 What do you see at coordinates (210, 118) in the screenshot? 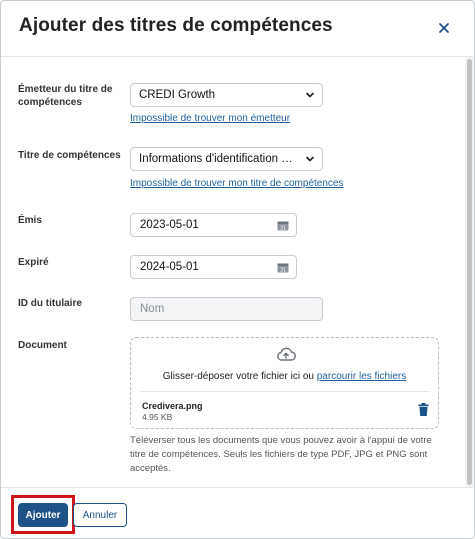
I see `issuer-not-found-link: Impossible de trouver mon émetteur` at bounding box center [210, 118].